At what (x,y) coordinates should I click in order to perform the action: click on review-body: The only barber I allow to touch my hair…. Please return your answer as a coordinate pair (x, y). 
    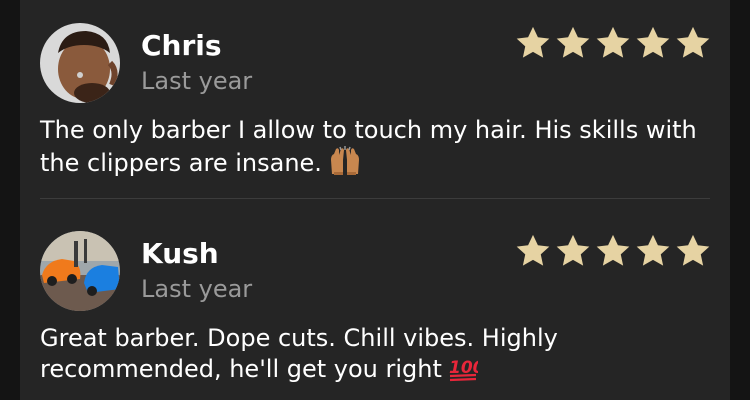
    Looking at the image, I should click on (368, 146).